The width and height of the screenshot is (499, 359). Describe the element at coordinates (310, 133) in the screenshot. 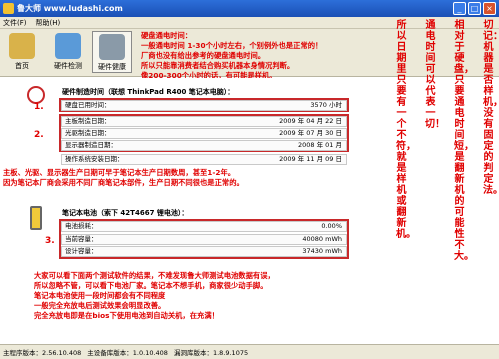

I see `value: 2009 年 07 月 30 日` at that location.